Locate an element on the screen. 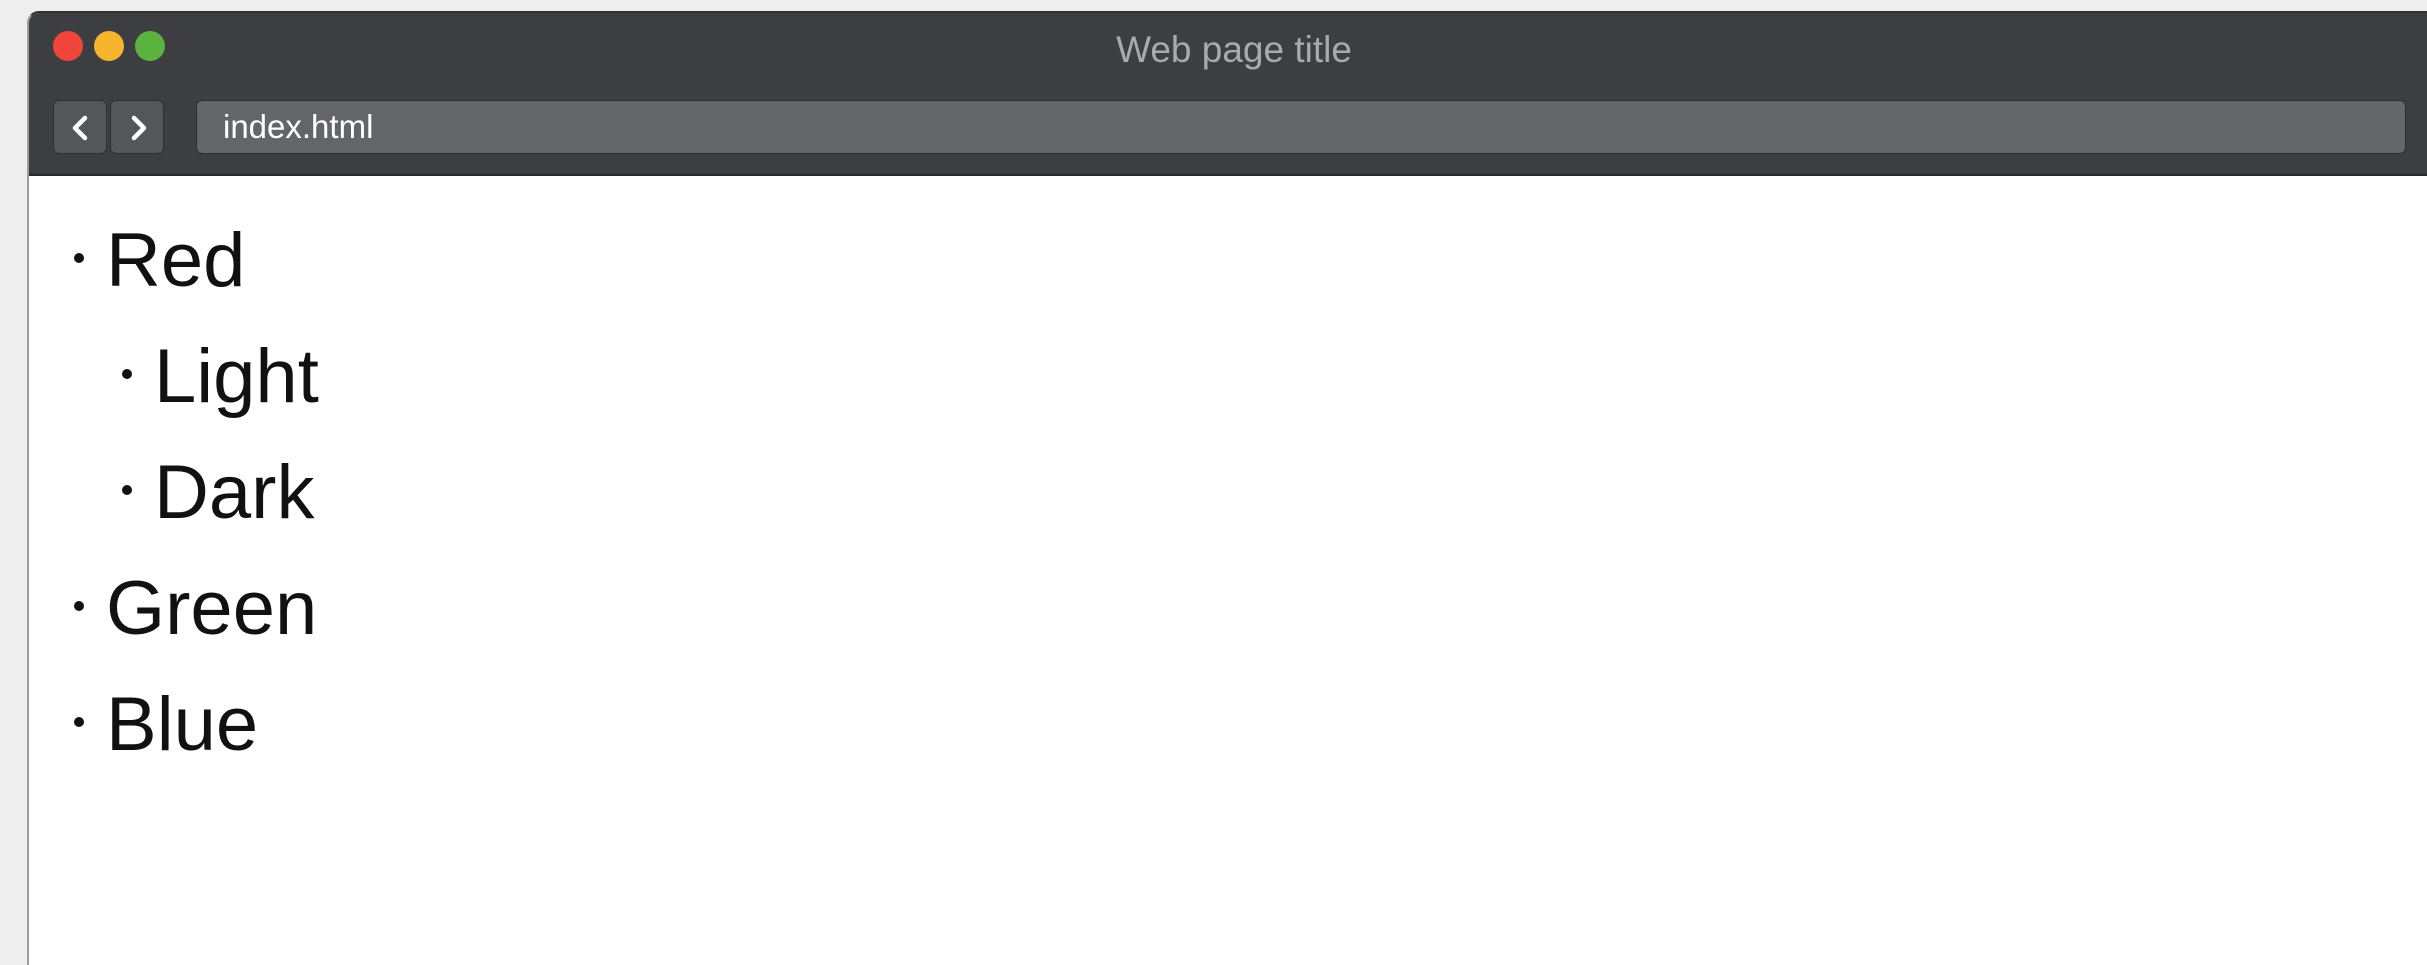  list-item-label: Dark is located at coordinates (234, 492).